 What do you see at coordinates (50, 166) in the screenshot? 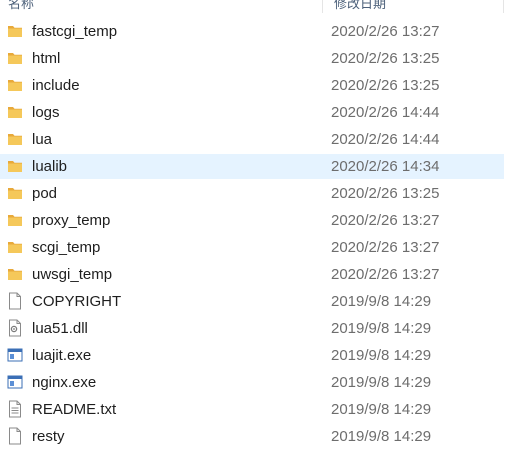
I see `file-name: lualib` at bounding box center [50, 166].